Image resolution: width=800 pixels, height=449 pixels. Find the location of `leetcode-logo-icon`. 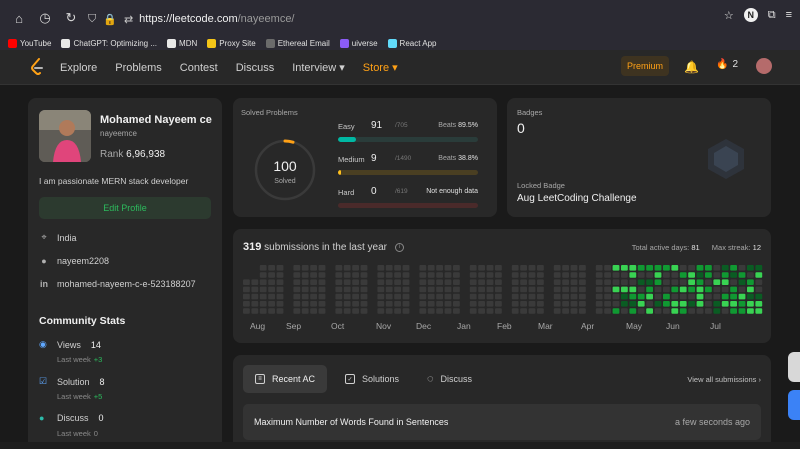

leetcode-logo-icon is located at coordinates (37, 67).